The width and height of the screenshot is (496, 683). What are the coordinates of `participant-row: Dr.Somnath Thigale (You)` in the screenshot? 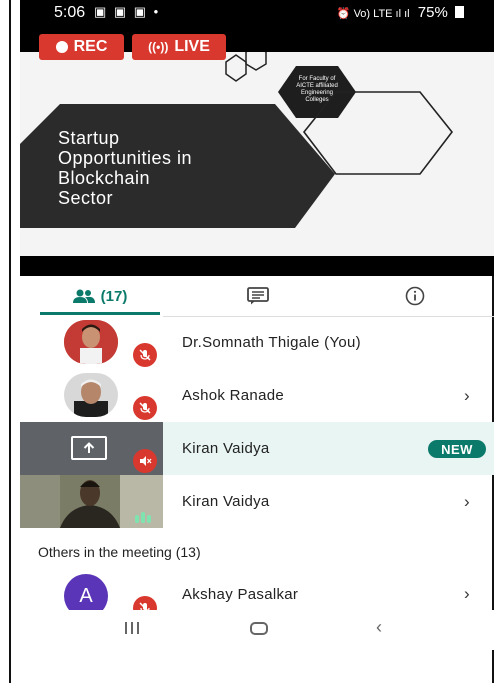 It's located at (257, 342).